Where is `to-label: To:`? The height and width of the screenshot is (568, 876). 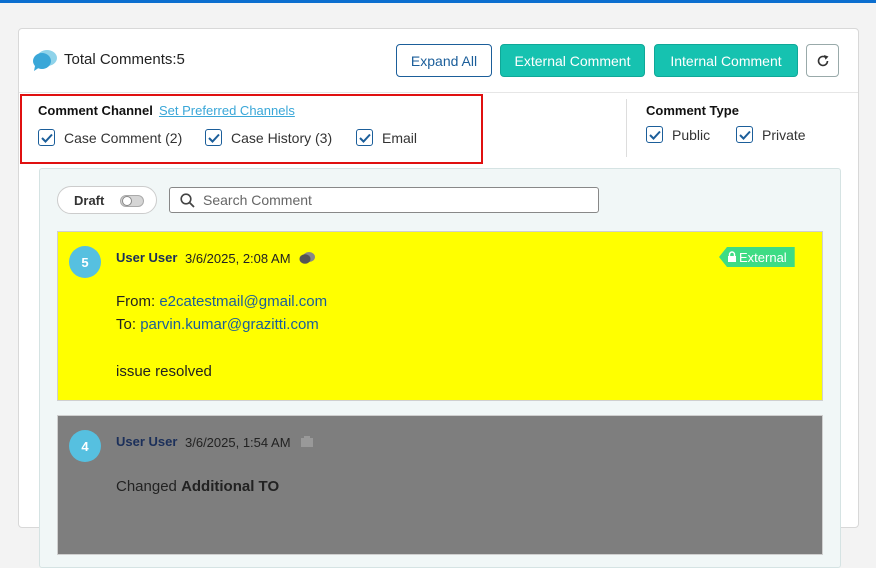
to-label: To: is located at coordinates (126, 324).